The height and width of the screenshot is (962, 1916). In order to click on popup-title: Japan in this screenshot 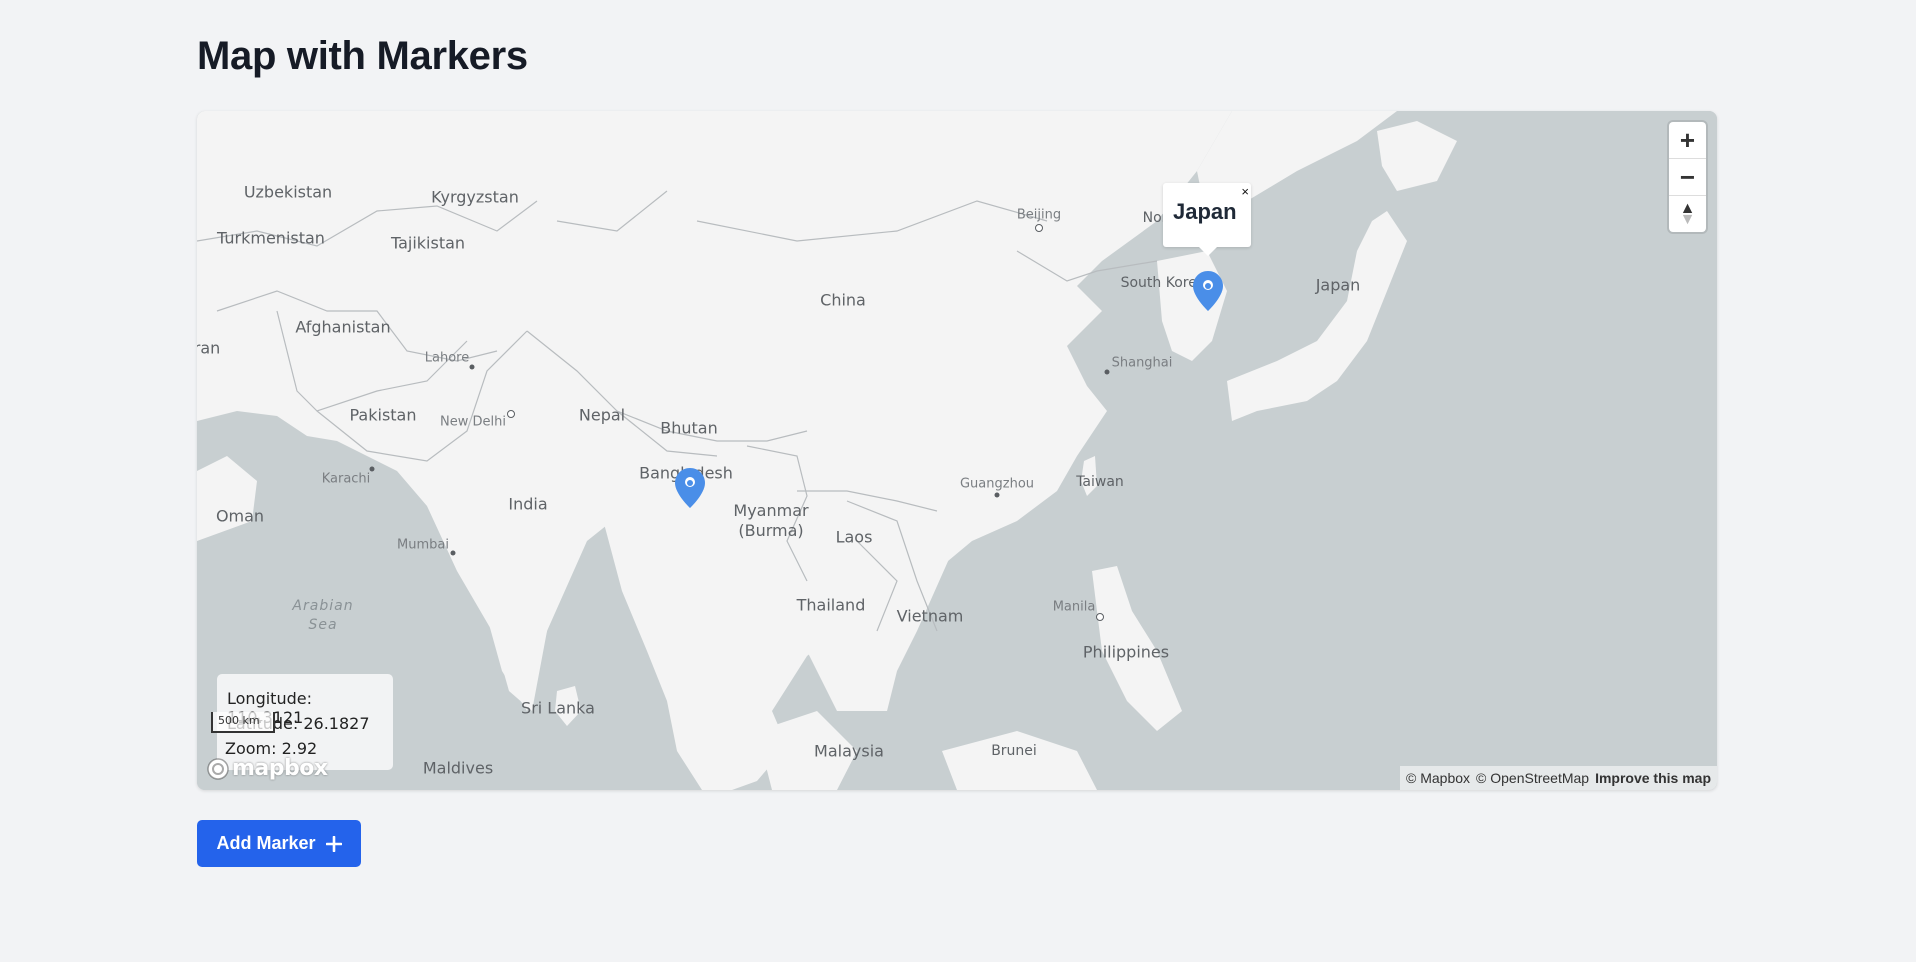, I will do `click(1205, 211)`.